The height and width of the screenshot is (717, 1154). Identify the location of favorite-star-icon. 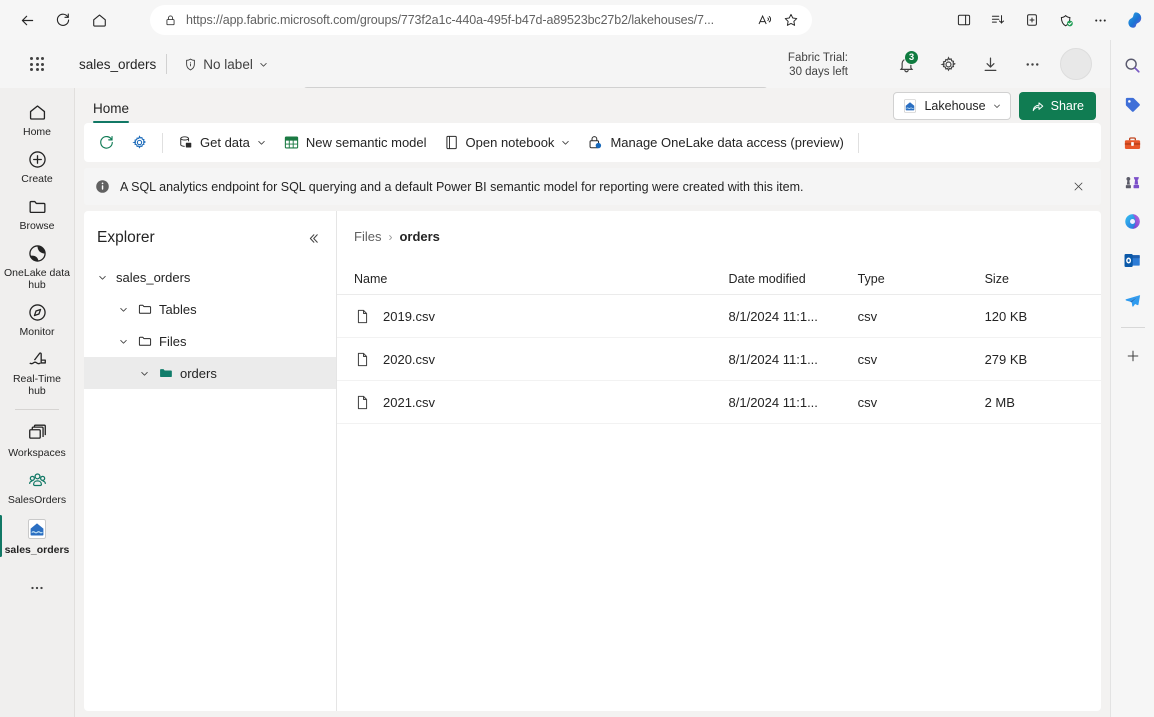
(791, 20).